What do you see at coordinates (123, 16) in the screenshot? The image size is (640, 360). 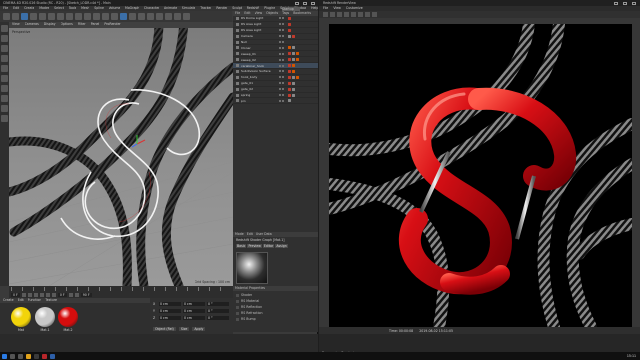 I see `cube-icon` at bounding box center [123, 16].